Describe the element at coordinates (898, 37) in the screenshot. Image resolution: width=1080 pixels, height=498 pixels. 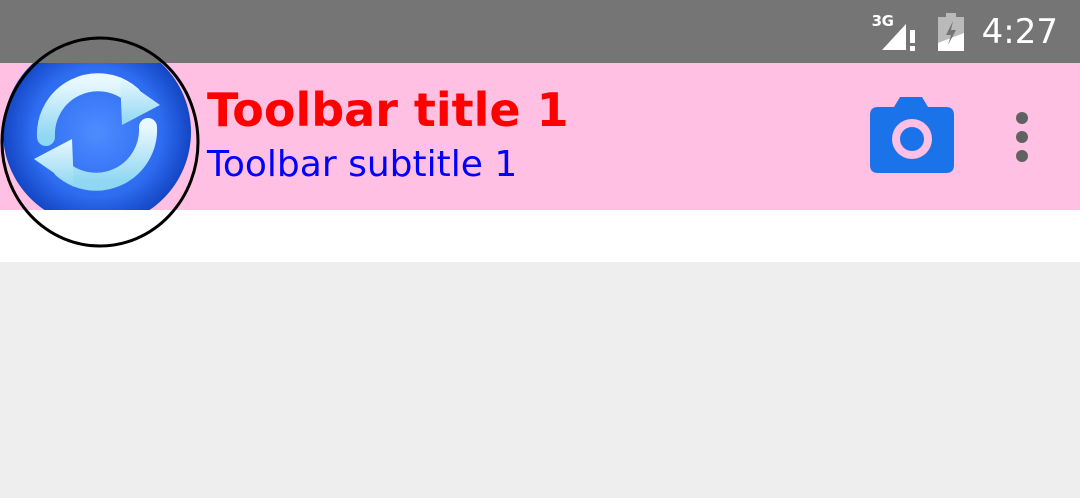
I see `signal-no-data-icon` at that location.